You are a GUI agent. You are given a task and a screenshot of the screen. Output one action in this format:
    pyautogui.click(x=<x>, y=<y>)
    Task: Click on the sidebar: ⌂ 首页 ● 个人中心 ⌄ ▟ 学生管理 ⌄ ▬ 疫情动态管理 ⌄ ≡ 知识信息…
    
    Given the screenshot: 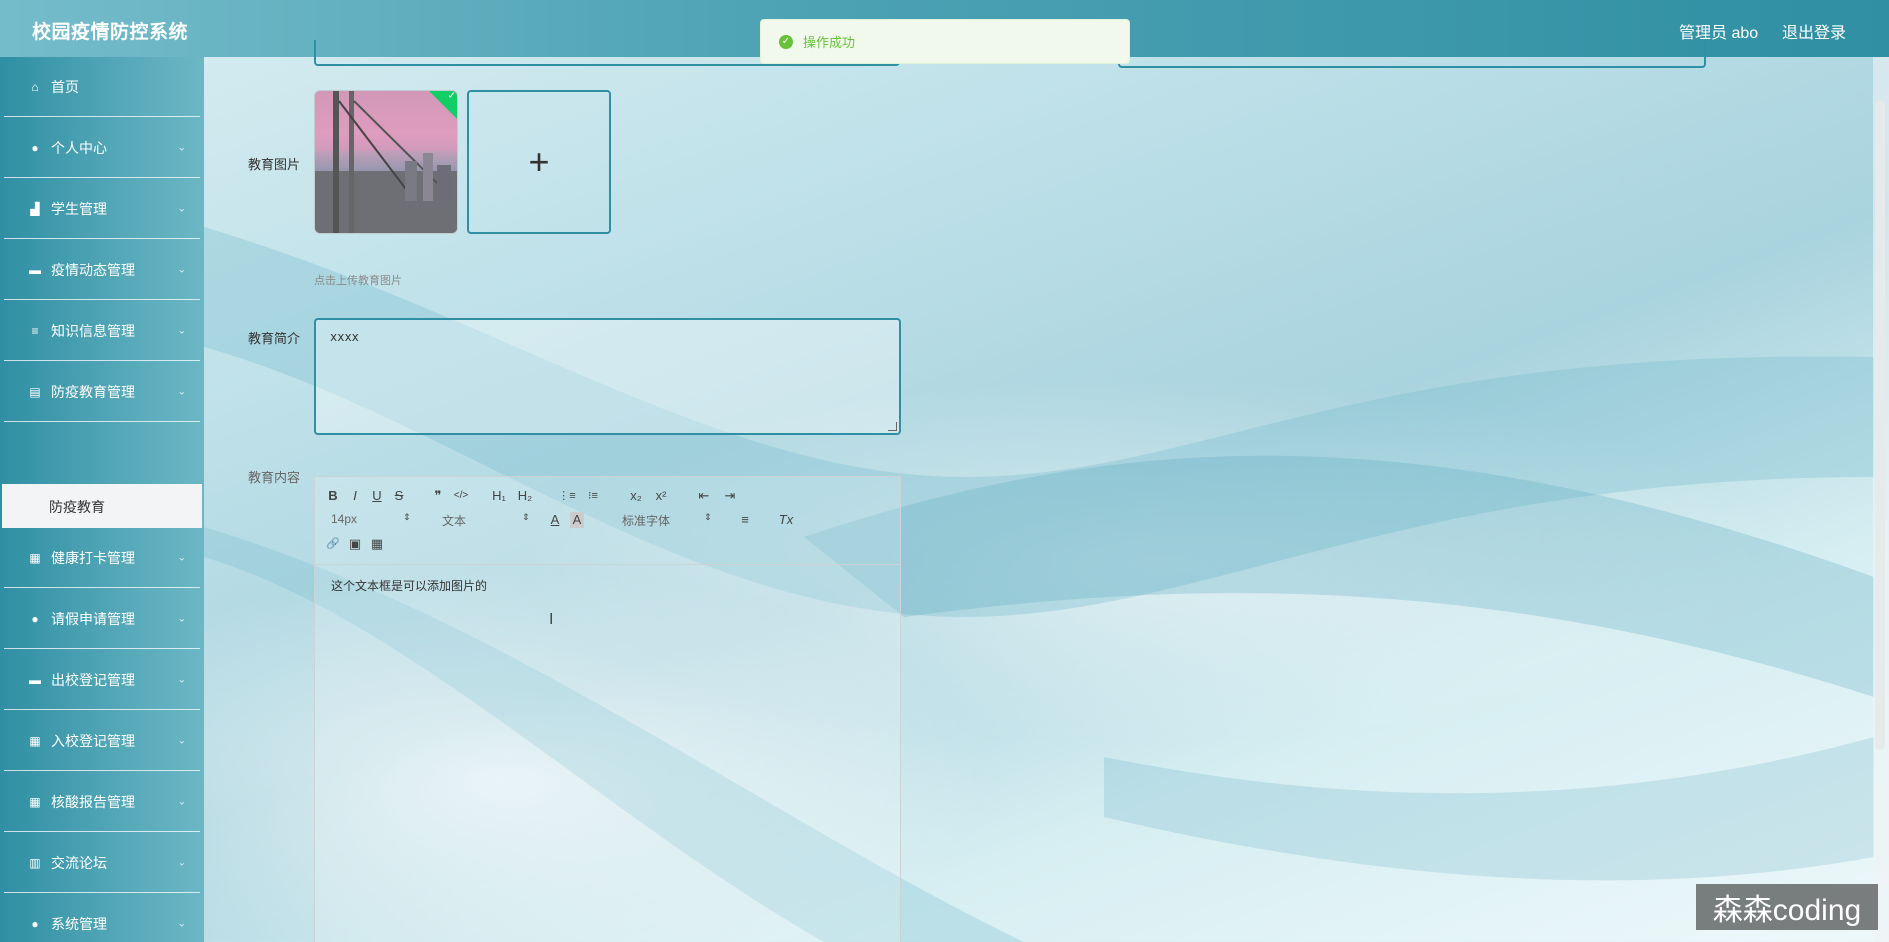 What is the action you would take?
    pyautogui.click(x=102, y=499)
    